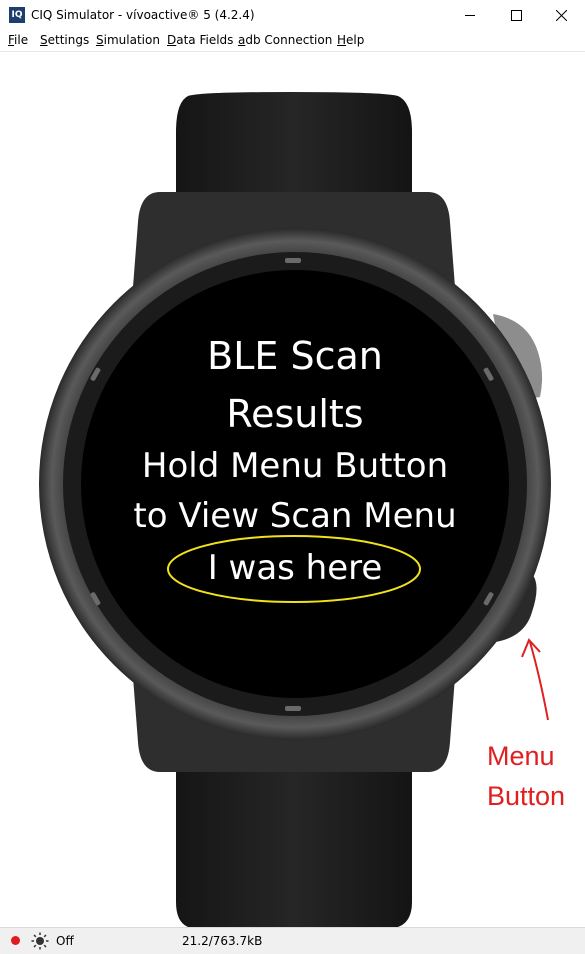 This screenshot has height=954, width=585. I want to click on screen-title-line1: BLE Scan, so click(295, 356).